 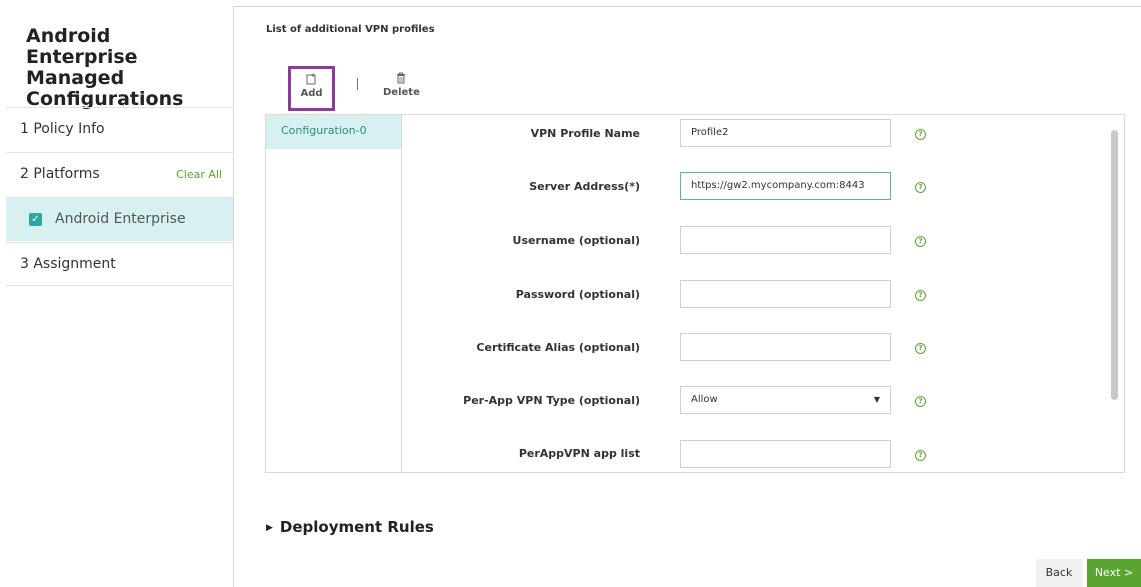 What do you see at coordinates (62, 129) in the screenshot?
I see `sidebar-step-label: 1 Policy Info` at bounding box center [62, 129].